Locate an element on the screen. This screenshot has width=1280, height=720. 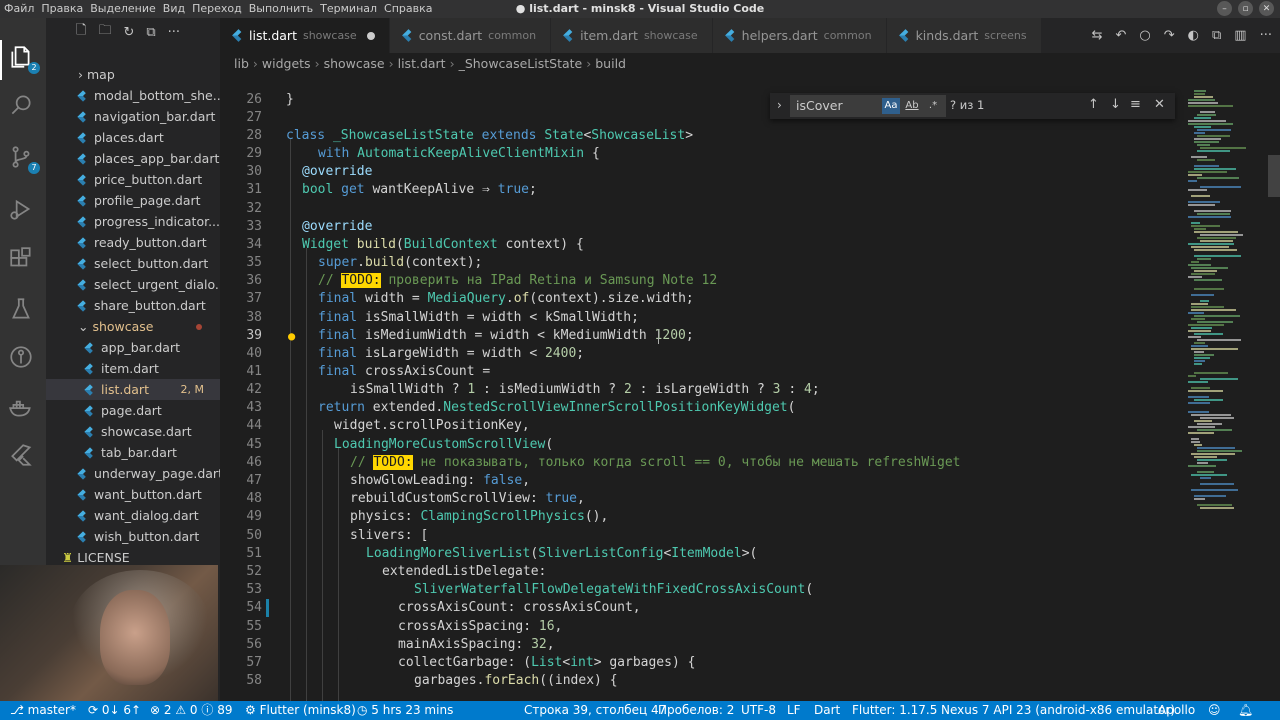
close-find-icon: ✕ is located at coordinates (1159, 104).